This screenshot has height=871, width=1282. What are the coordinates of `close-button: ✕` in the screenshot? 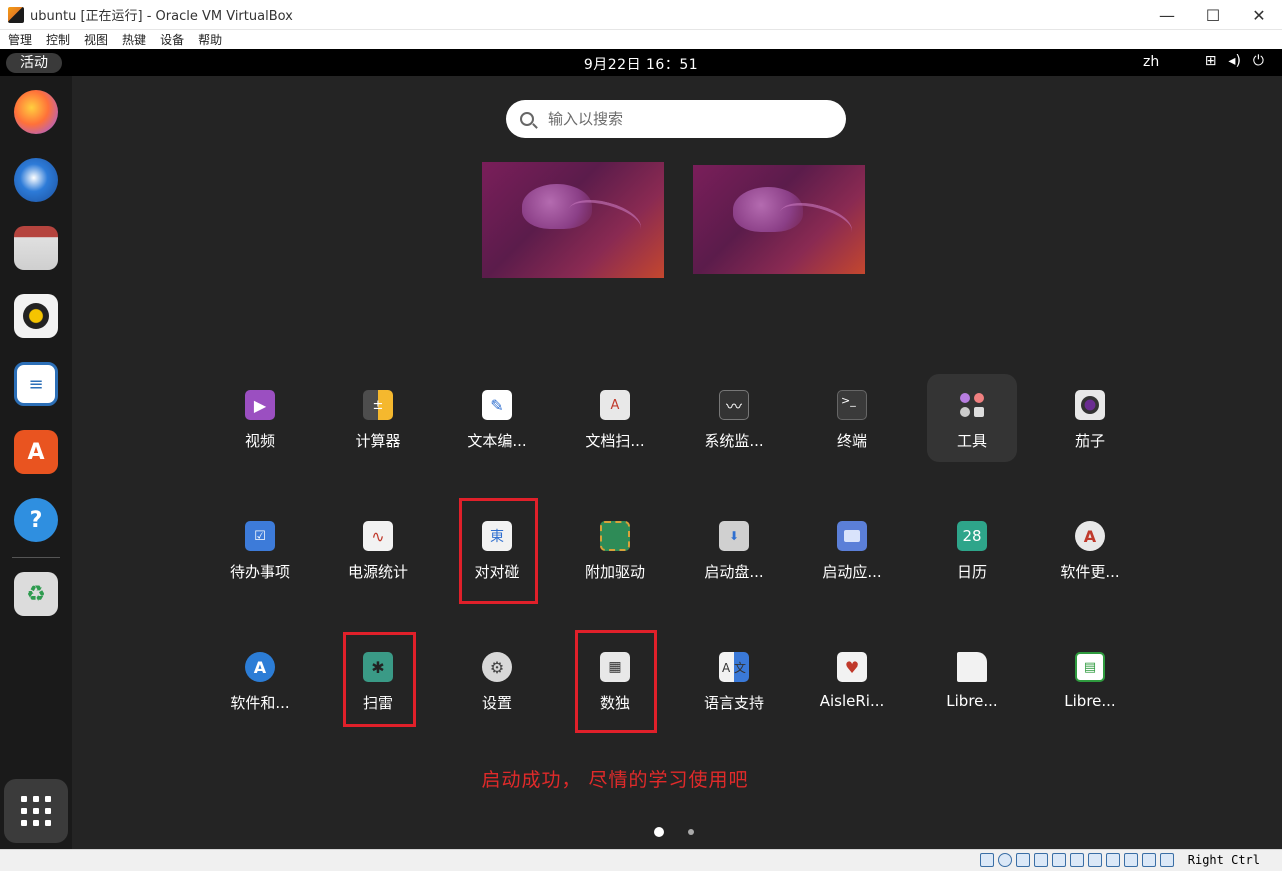 It's located at (1259, 15).